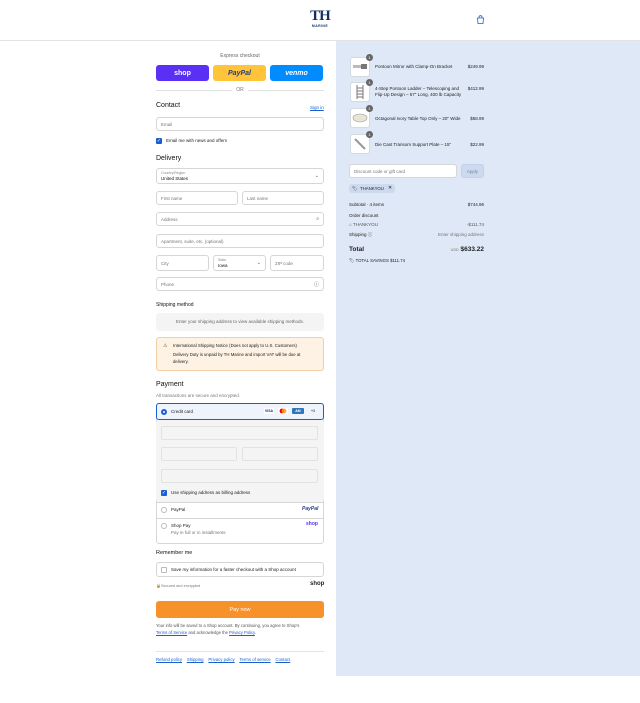 Image resolution: width=640 pixels, height=703 pixels. What do you see at coordinates (171, 632) in the screenshot?
I see `terms-of-service-link: Terms of Service` at bounding box center [171, 632].